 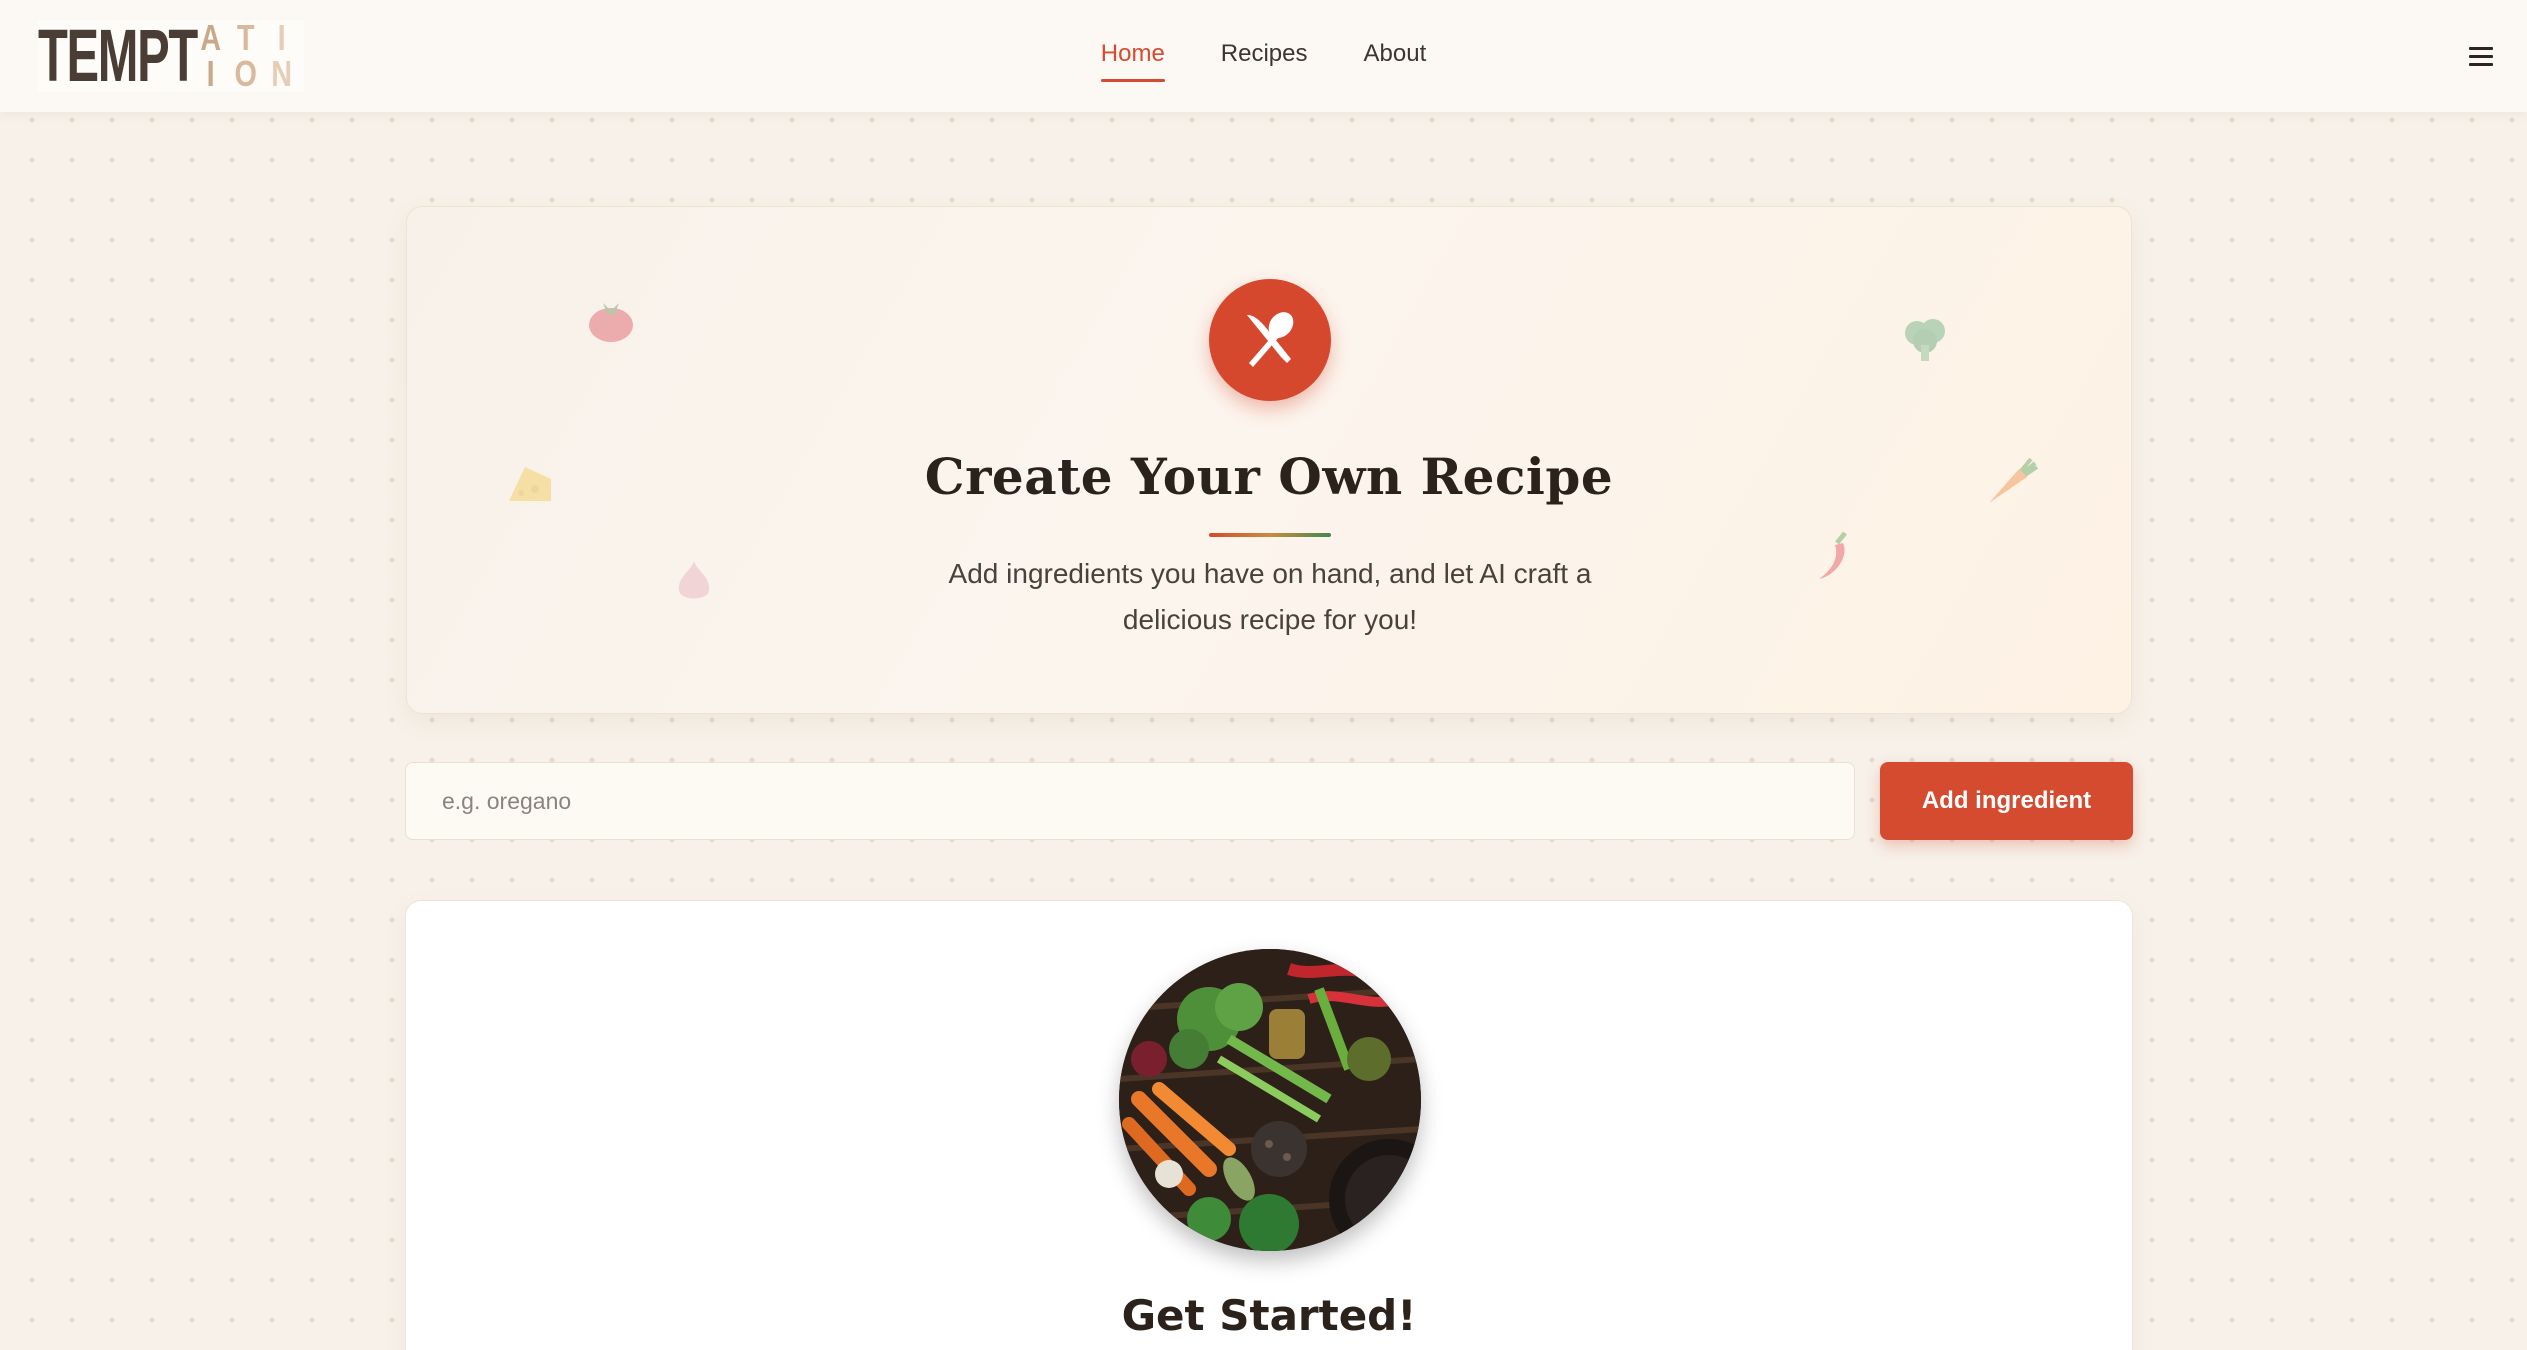 I want to click on nav-recipes: Recipes, so click(x=1264, y=56).